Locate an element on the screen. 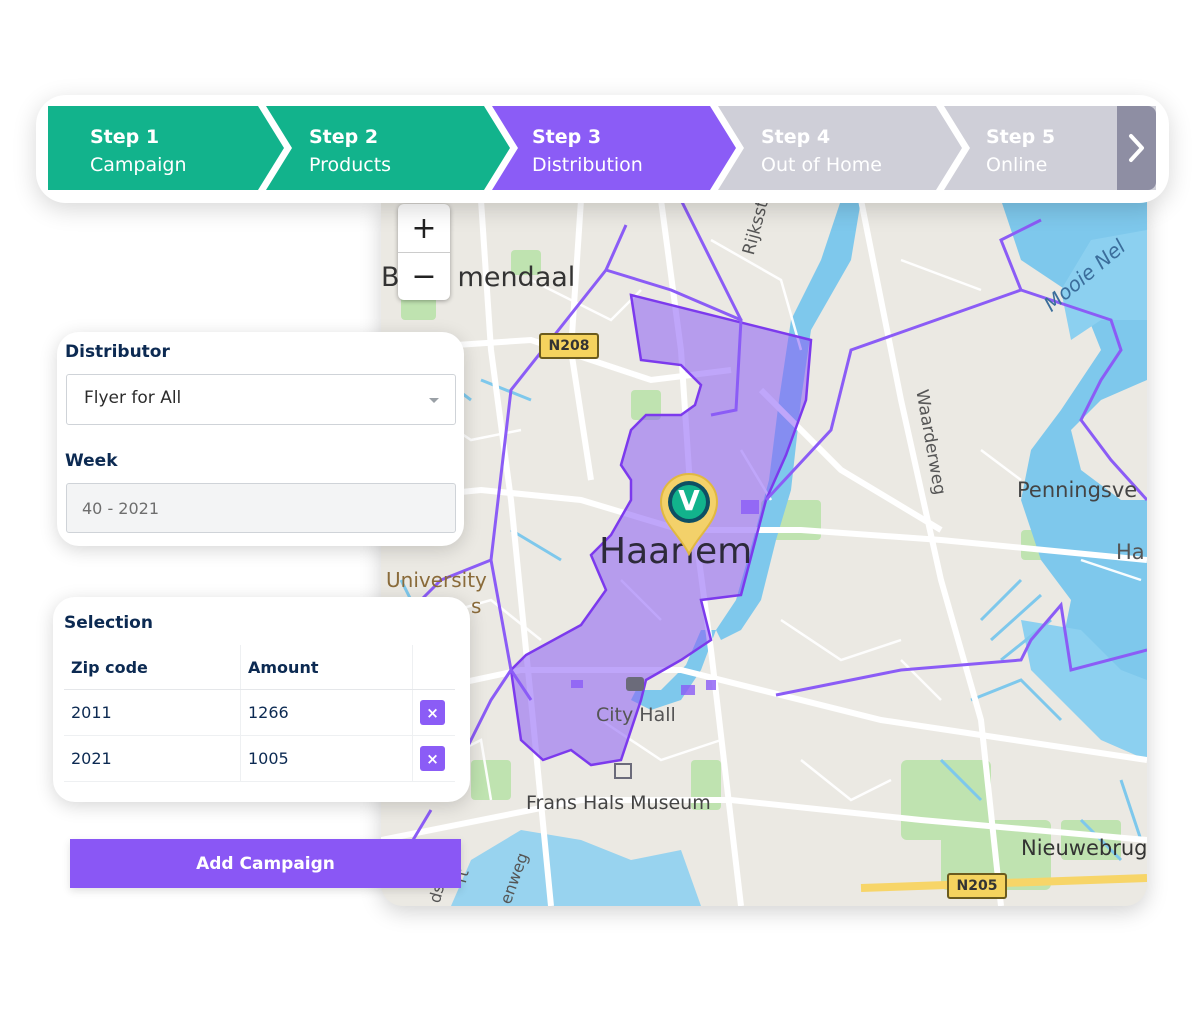 This screenshot has height=1023, width=1200. column-header-amount: Amount is located at coordinates (326, 667).